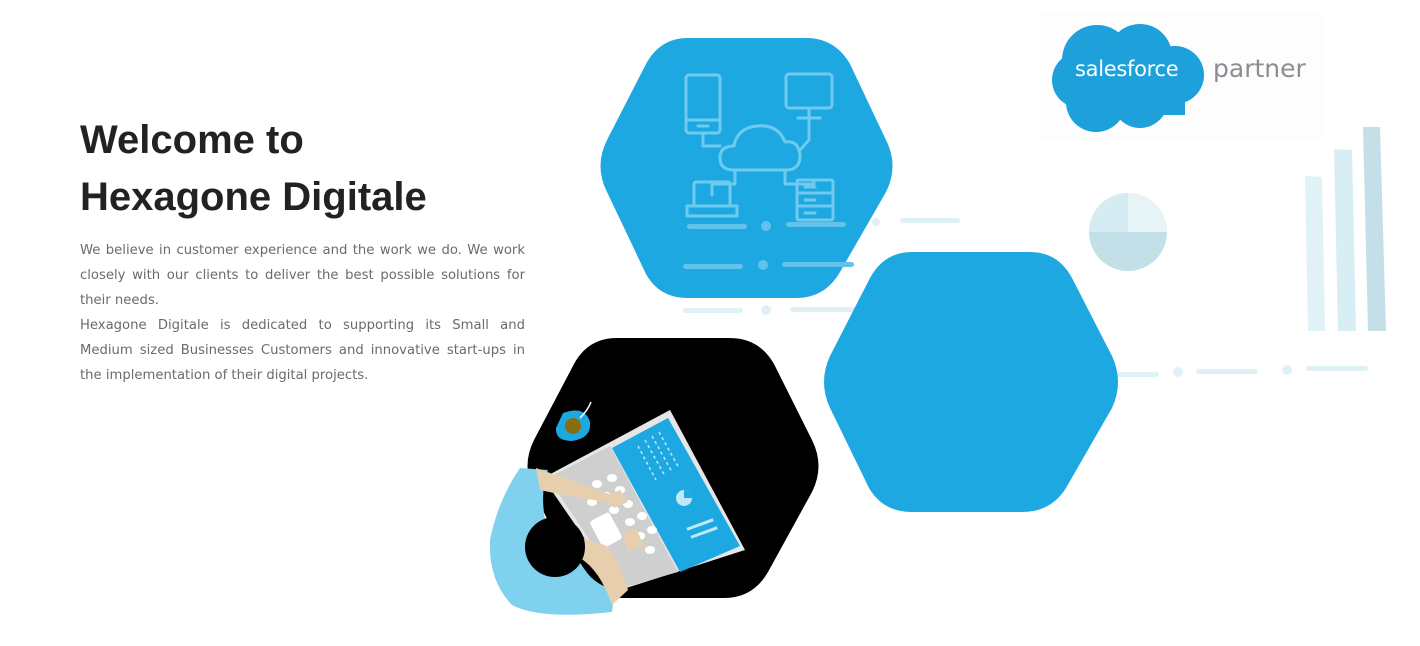  I want to click on partner-label: partner, so click(1259, 68).